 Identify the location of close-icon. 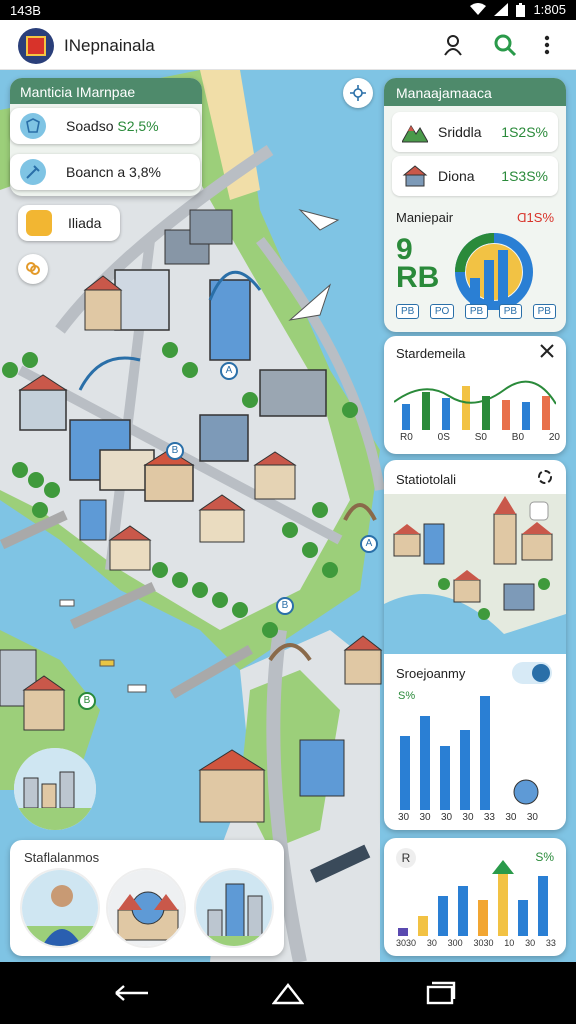
(547, 353).